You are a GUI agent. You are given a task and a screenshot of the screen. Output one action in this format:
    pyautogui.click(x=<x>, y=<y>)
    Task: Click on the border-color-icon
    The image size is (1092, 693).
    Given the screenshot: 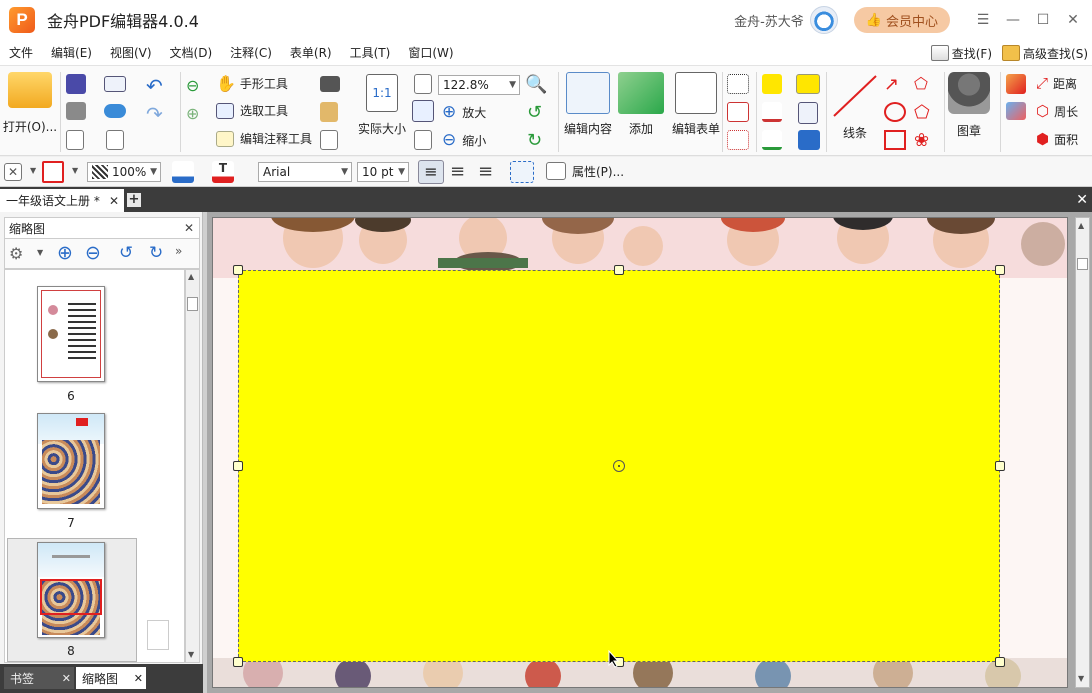 What is the action you would take?
    pyautogui.click(x=53, y=172)
    